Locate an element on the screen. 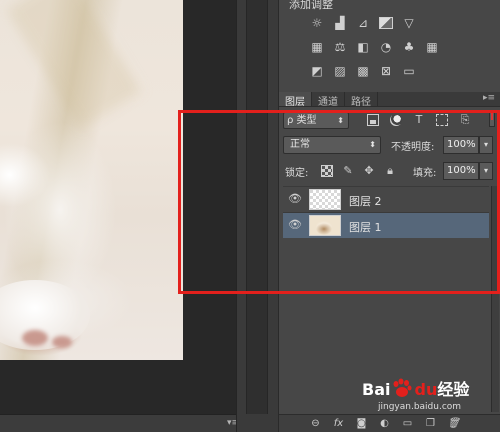  lock-position-icon: ✥ is located at coordinates (369, 171).